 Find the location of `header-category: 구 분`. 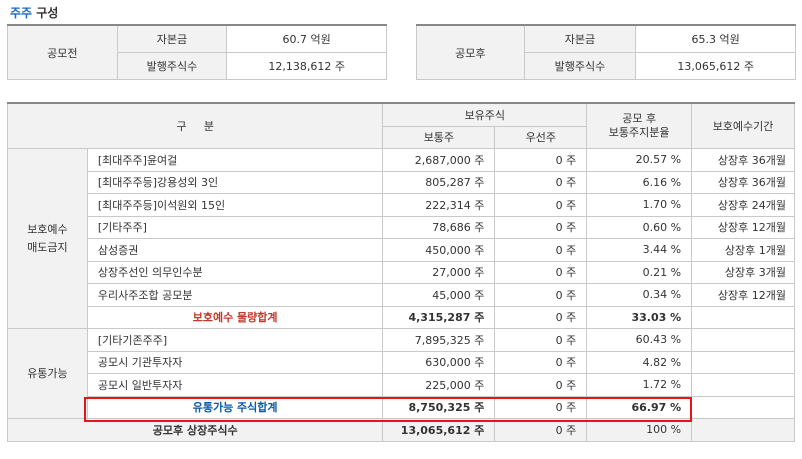

header-category: 구 분 is located at coordinates (195, 125).